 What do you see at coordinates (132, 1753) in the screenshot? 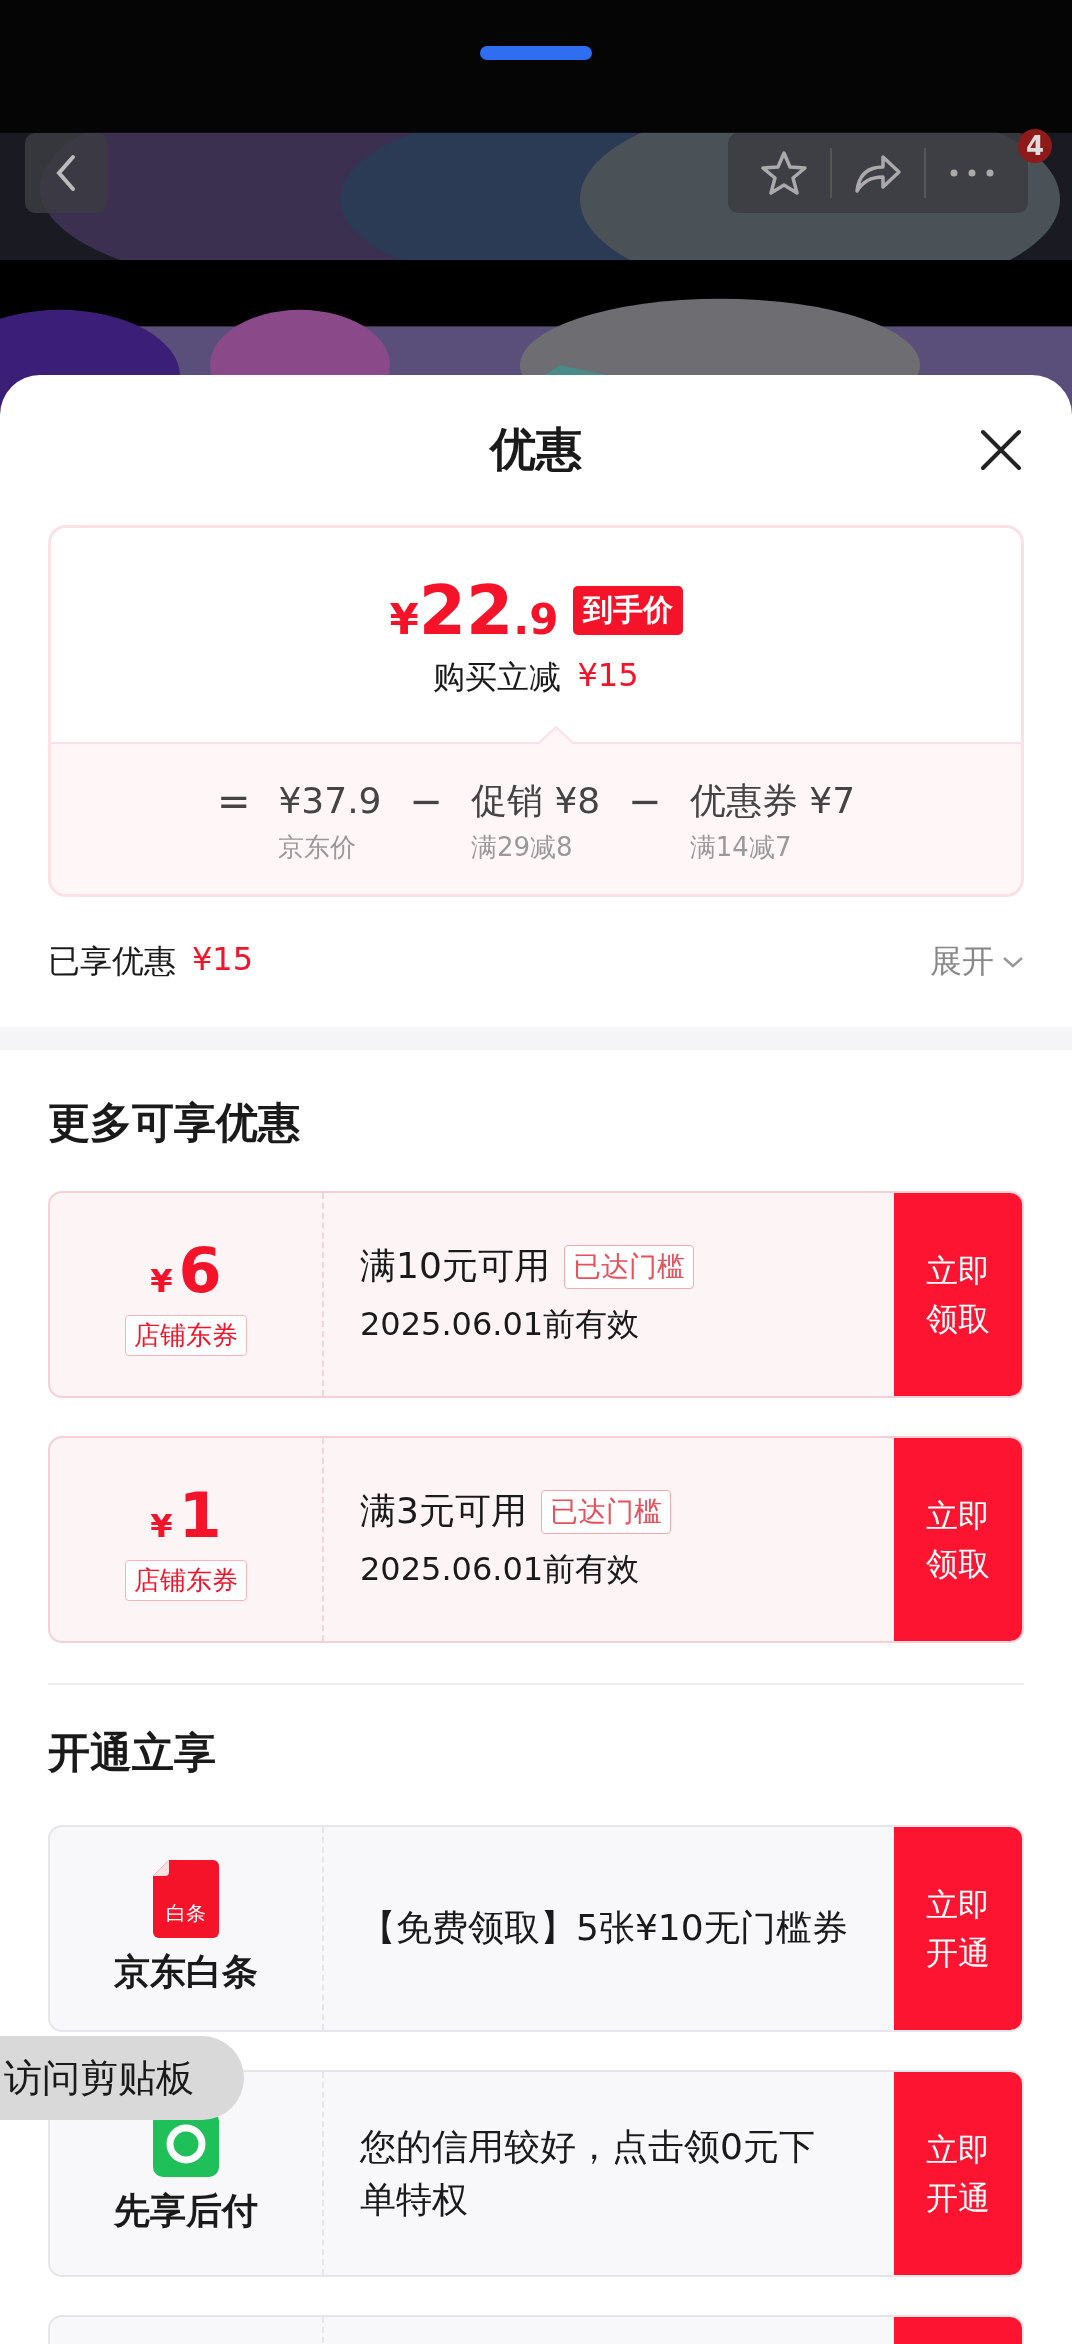
I see `section-title: 开通立享` at bounding box center [132, 1753].